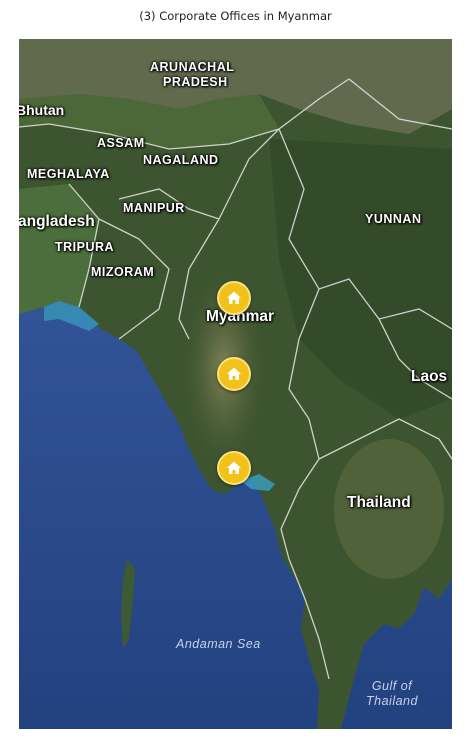  What do you see at coordinates (85, 247) in the screenshot?
I see `label-tripura: TRIPURA` at bounding box center [85, 247].